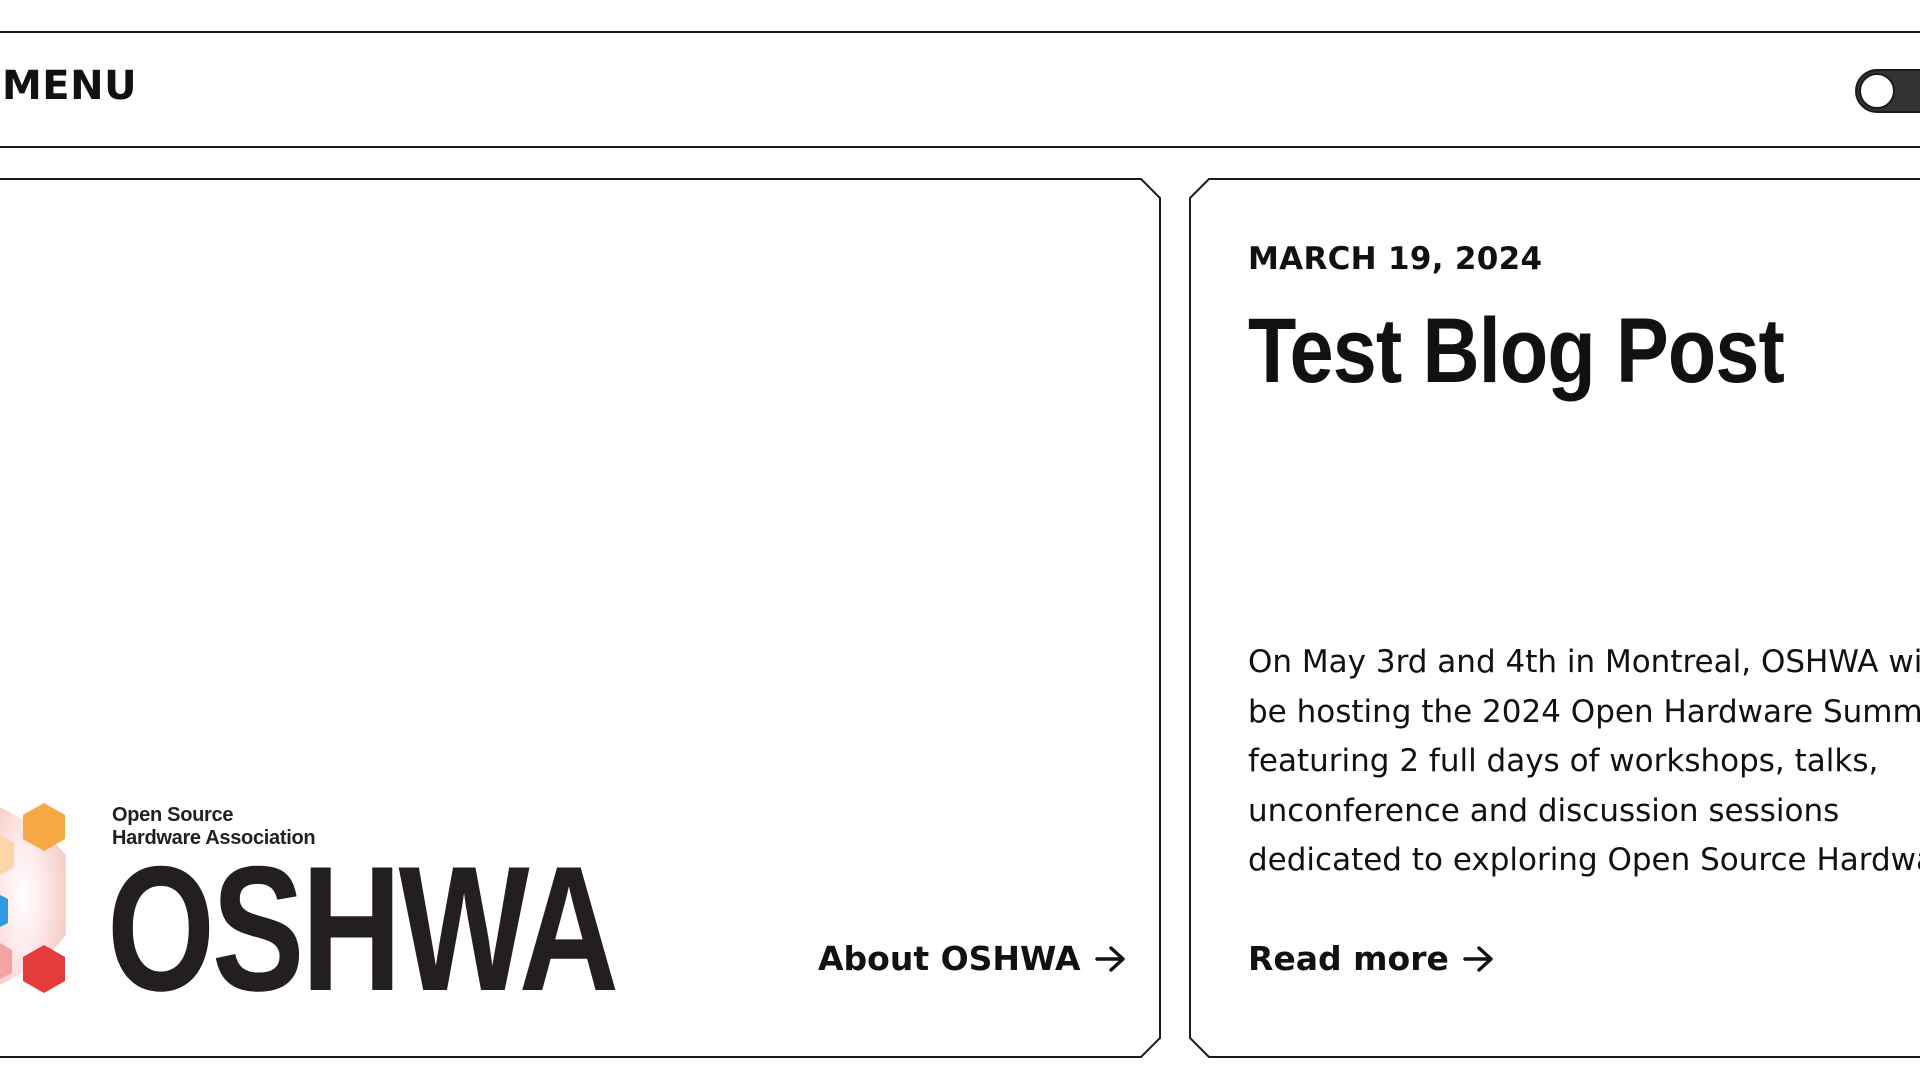  What do you see at coordinates (1877, 91) in the screenshot?
I see `toggle-knob` at bounding box center [1877, 91].